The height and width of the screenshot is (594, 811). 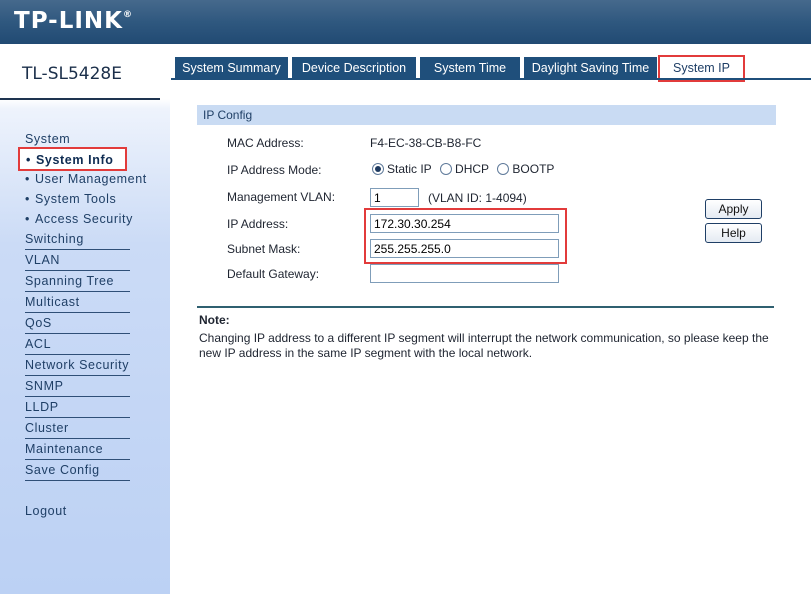 I want to click on ip-address-label: IP Address:, so click(x=258, y=224).